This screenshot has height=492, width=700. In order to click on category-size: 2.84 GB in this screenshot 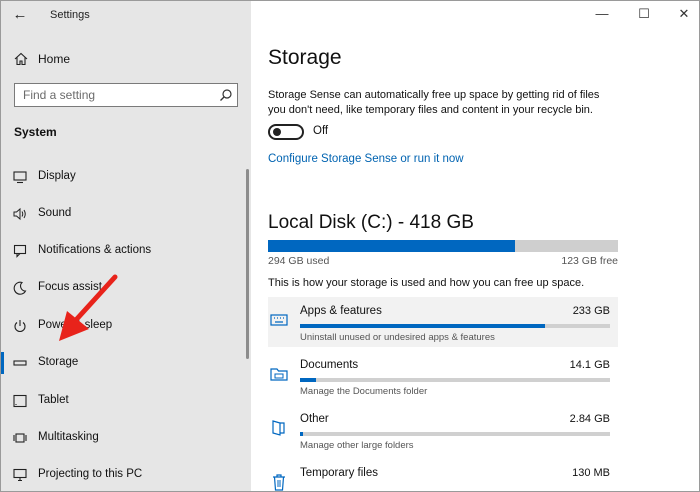, I will do `click(589, 419)`.